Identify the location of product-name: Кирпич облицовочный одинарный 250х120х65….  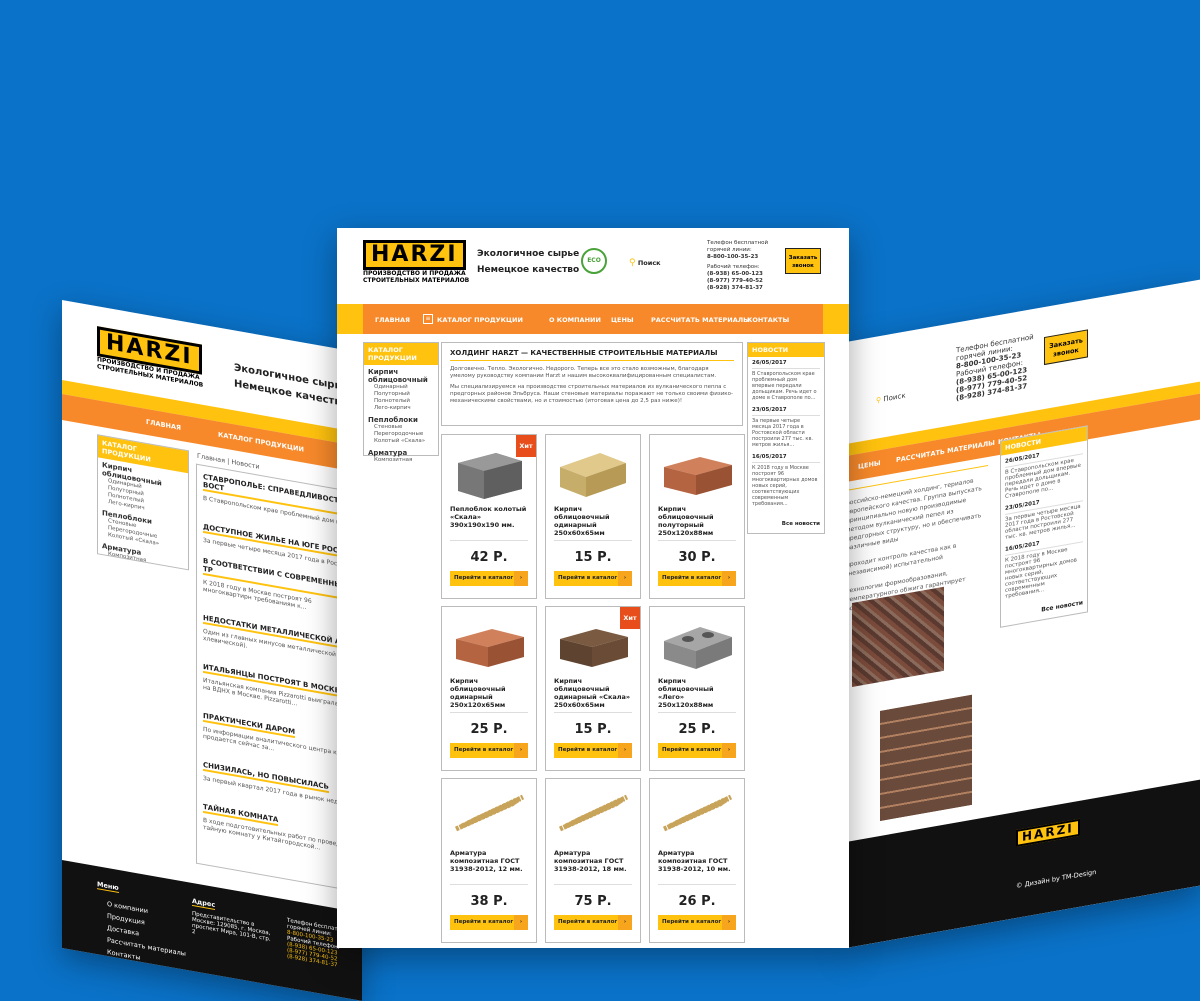
(491, 693).